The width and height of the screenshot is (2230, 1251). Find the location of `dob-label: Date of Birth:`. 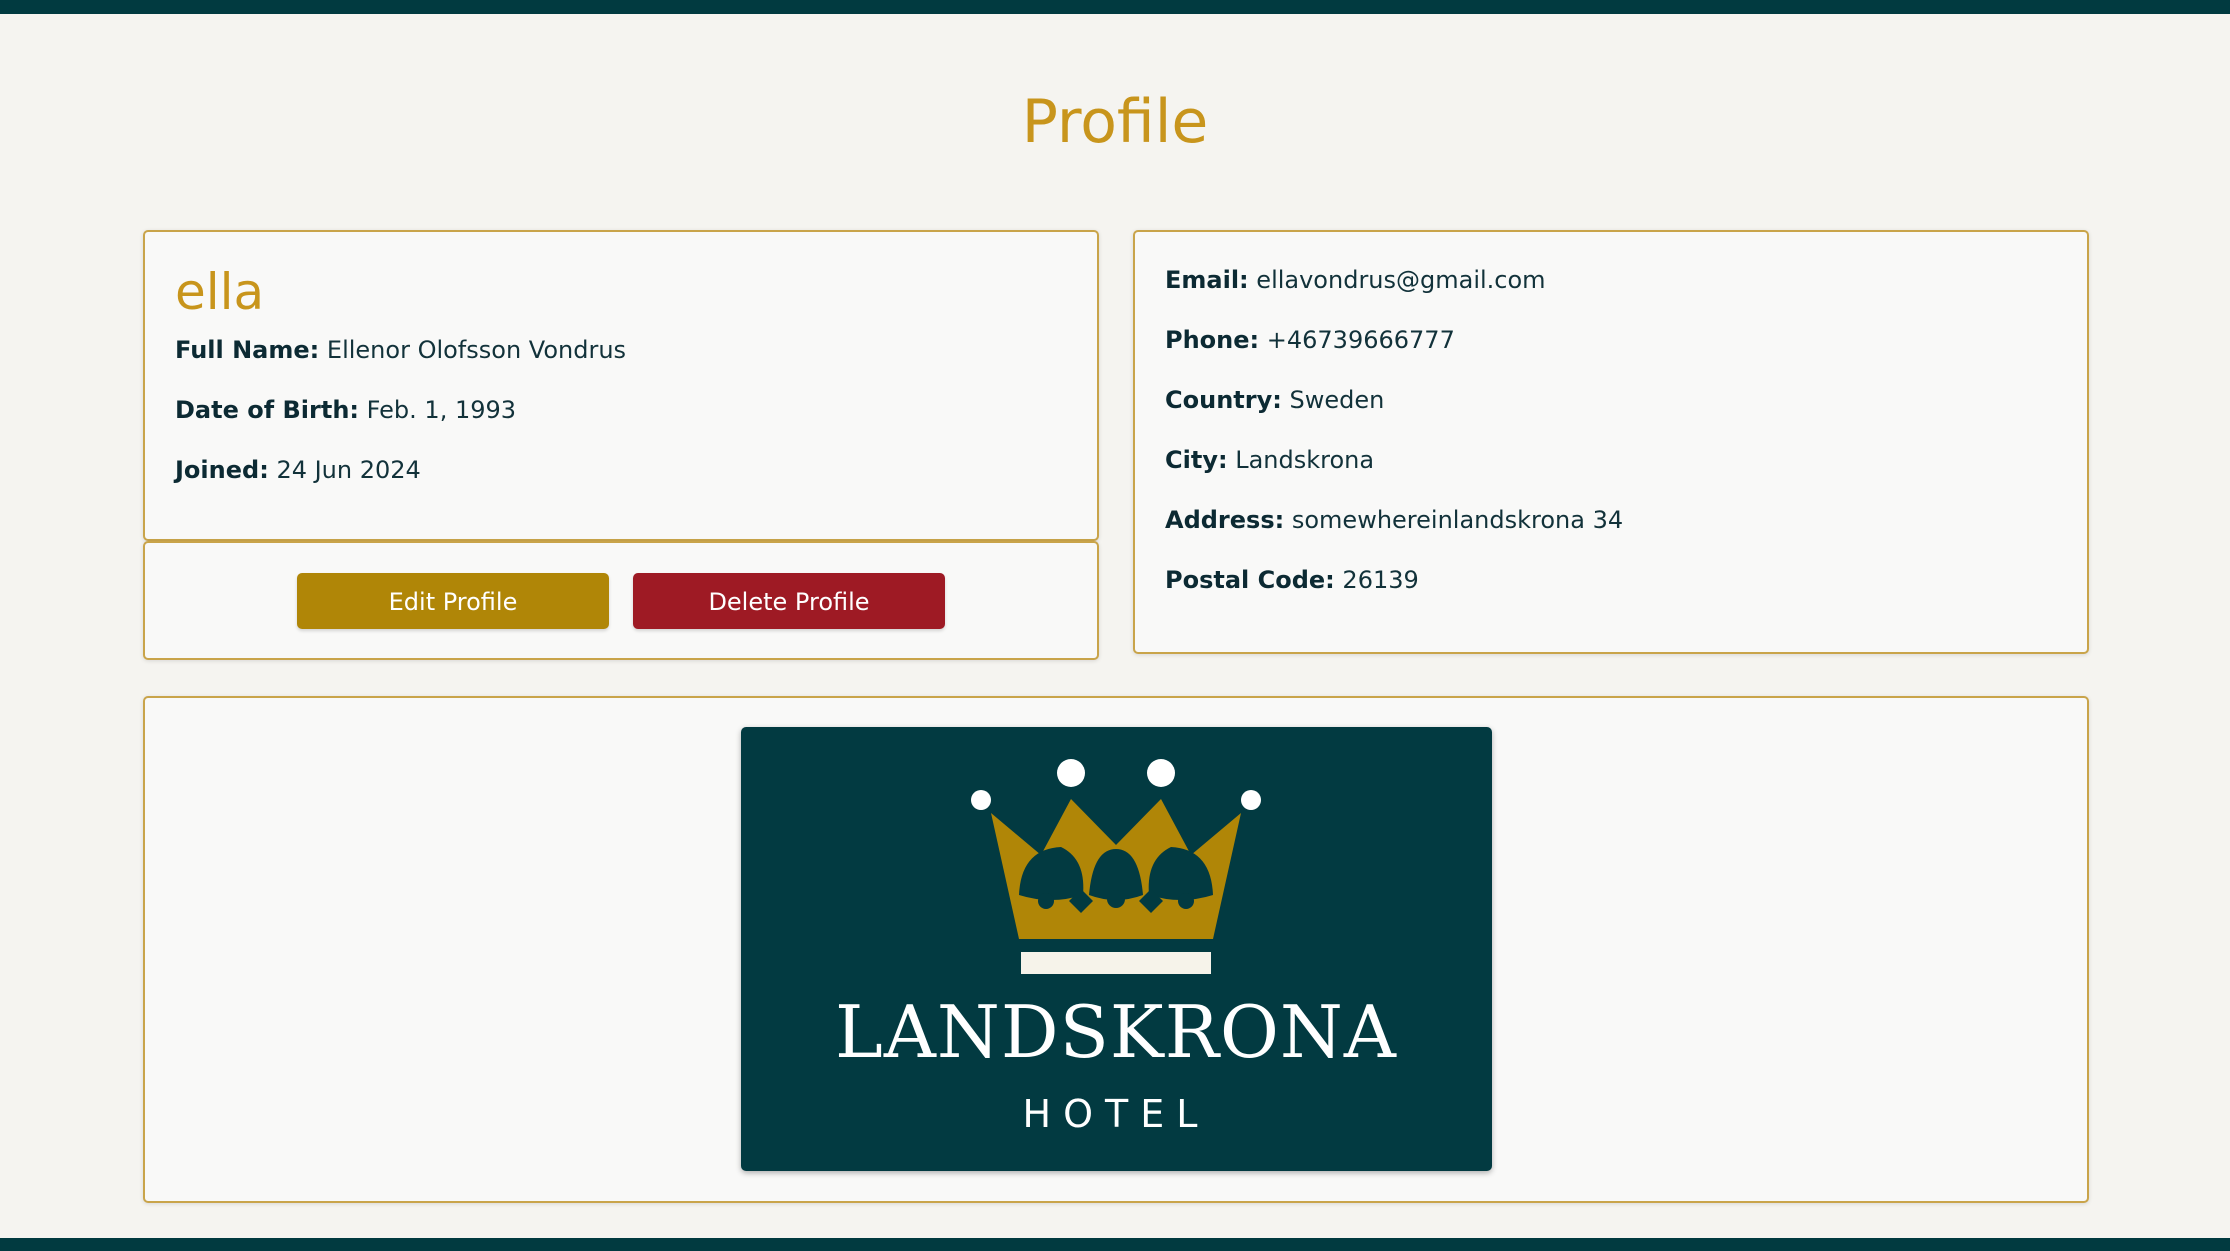

dob-label: Date of Birth: is located at coordinates (267, 410).